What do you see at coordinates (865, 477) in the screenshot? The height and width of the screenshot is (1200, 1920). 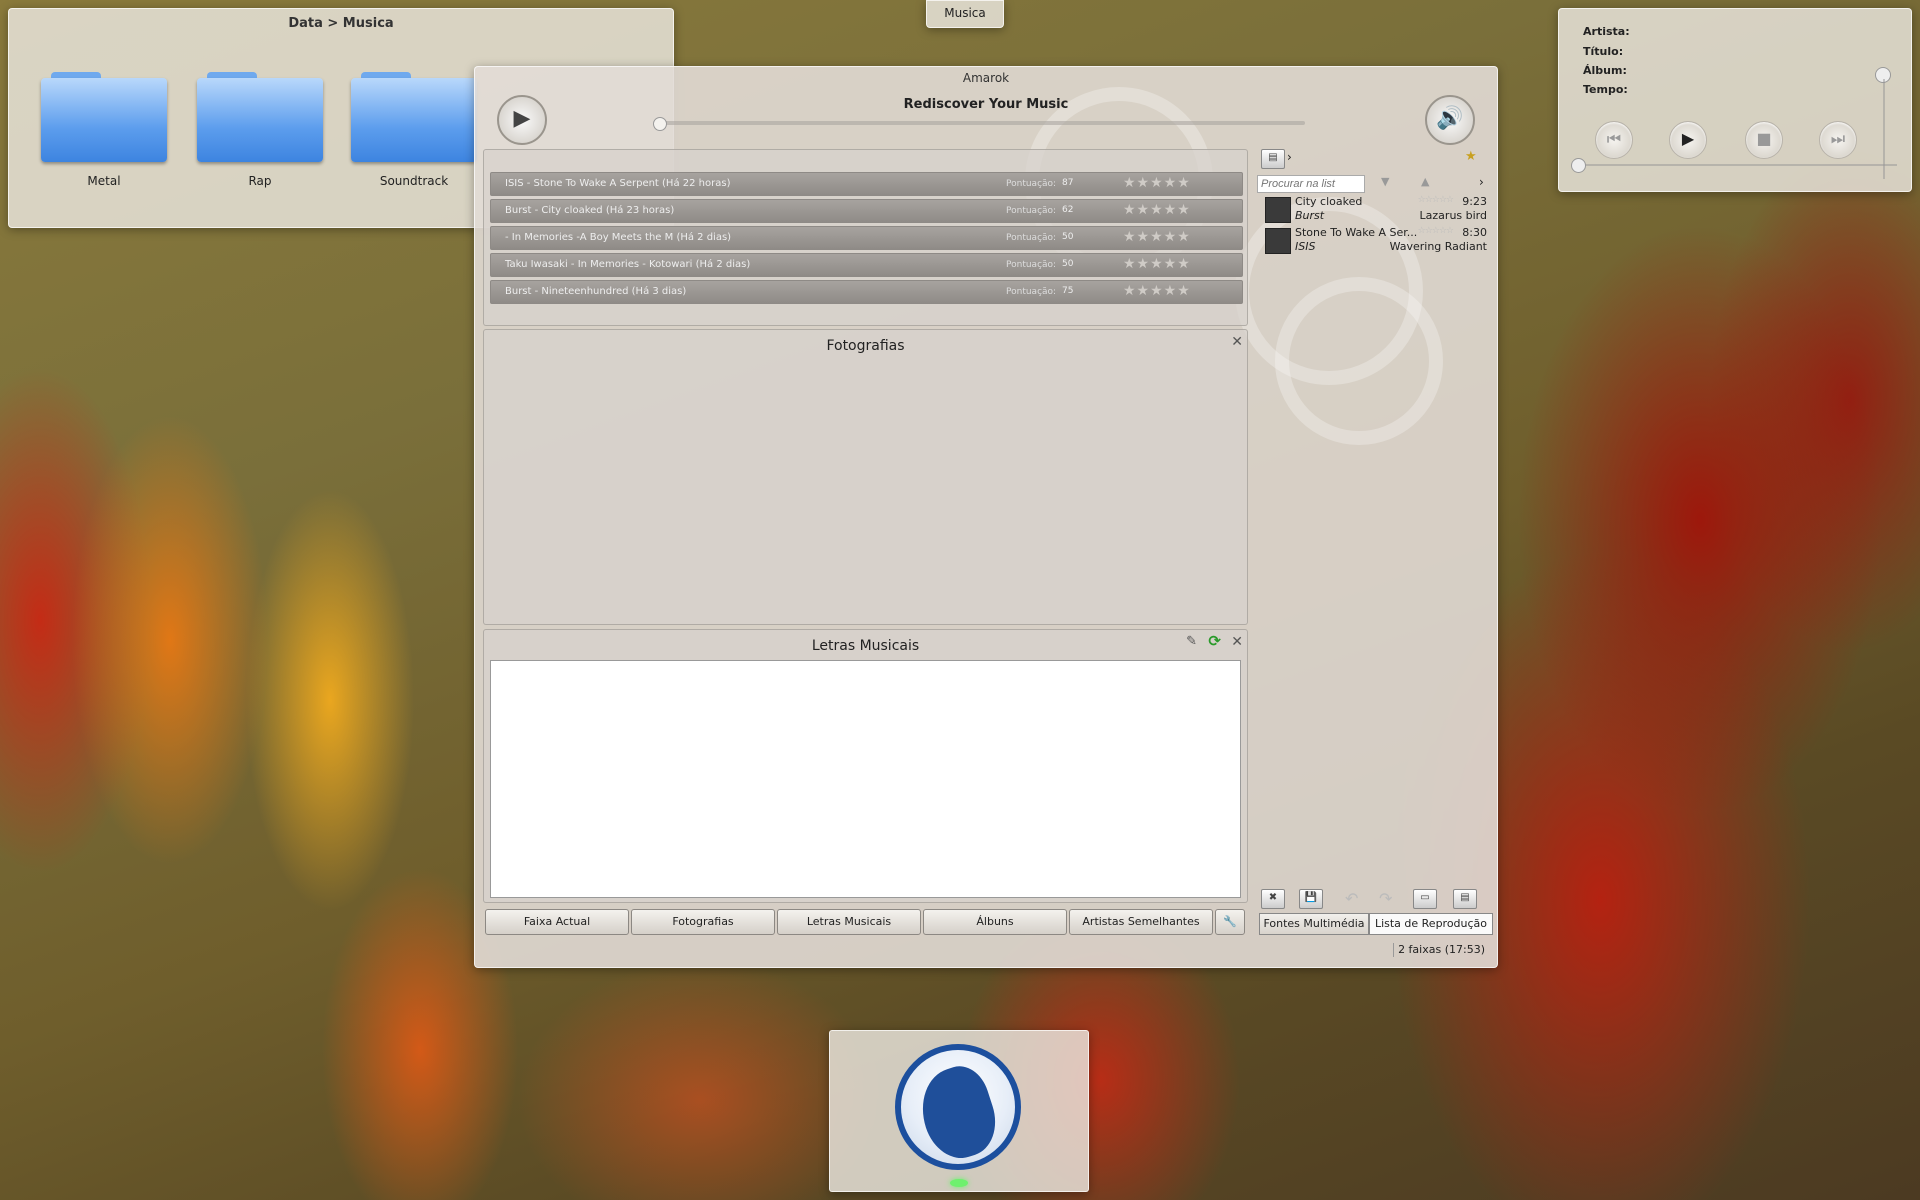 I see `photos-applet: Fotografias ✕` at bounding box center [865, 477].